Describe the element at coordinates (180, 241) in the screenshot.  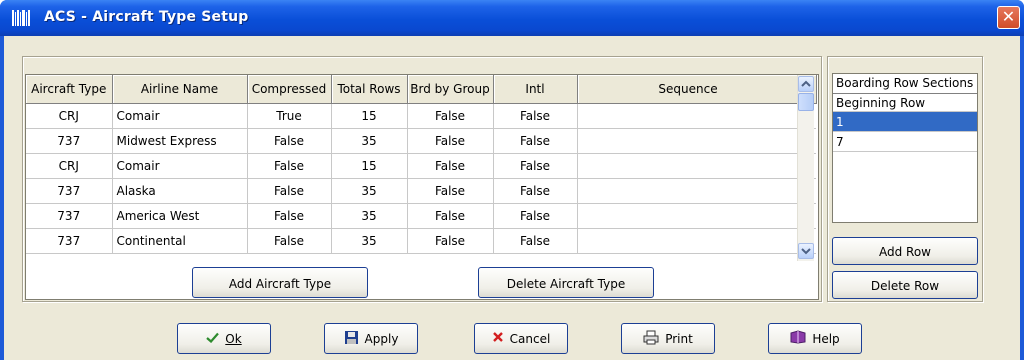
I see `grid-cell: Continental` at that location.